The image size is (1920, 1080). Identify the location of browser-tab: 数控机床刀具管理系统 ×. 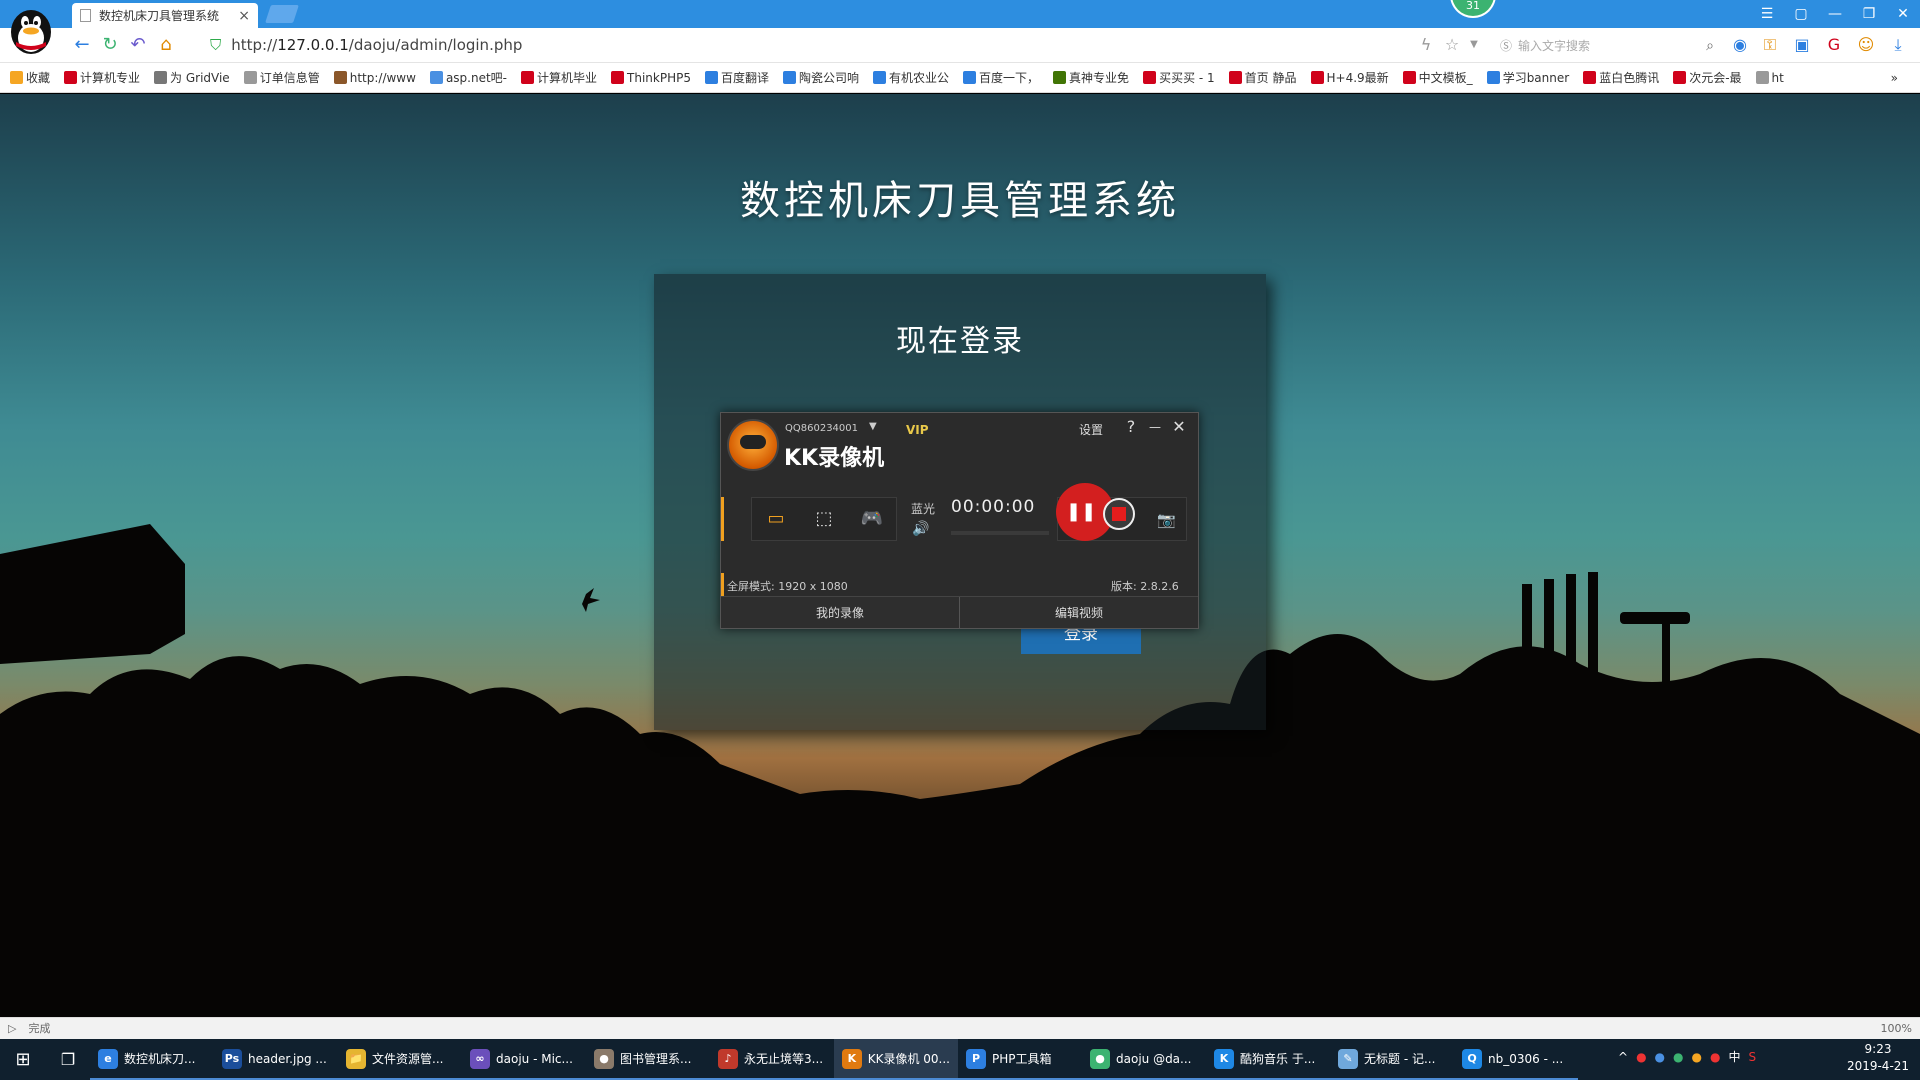
(165, 15).